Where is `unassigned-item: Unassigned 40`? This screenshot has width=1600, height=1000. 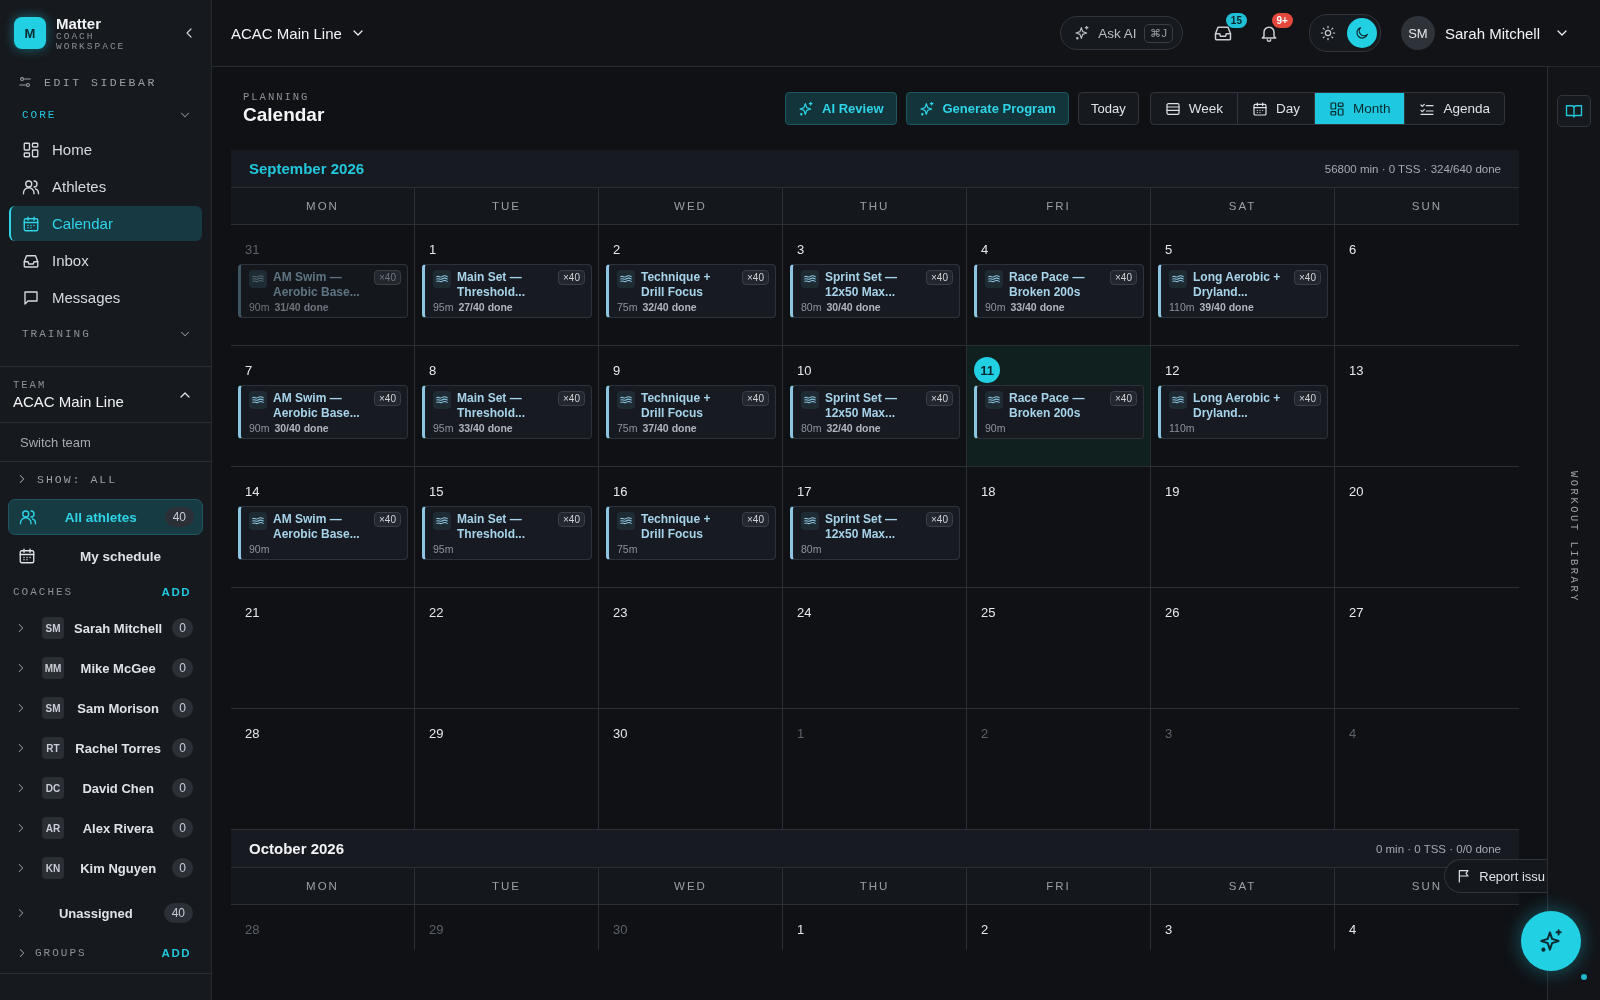 unassigned-item: Unassigned 40 is located at coordinates (105, 913).